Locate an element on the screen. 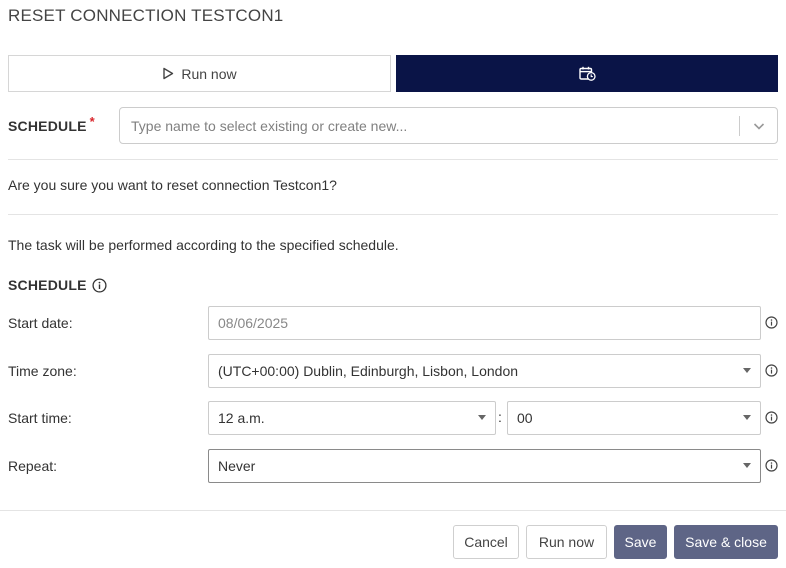 Image resolution: width=786 pixels, height=568 pixels. tab-schedule is located at coordinates (587, 73).